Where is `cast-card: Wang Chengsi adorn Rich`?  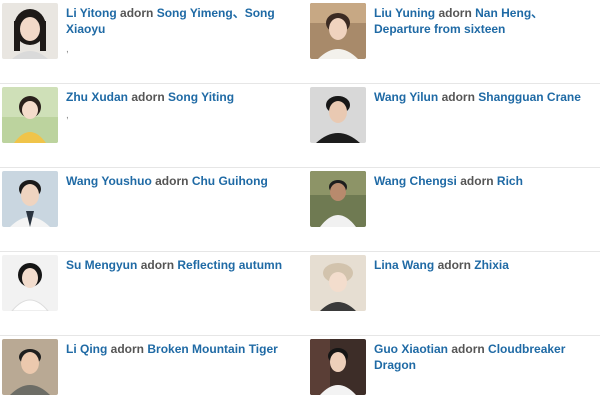
cast-card: Wang Chengsi adorn Rich is located at coordinates (454, 210).